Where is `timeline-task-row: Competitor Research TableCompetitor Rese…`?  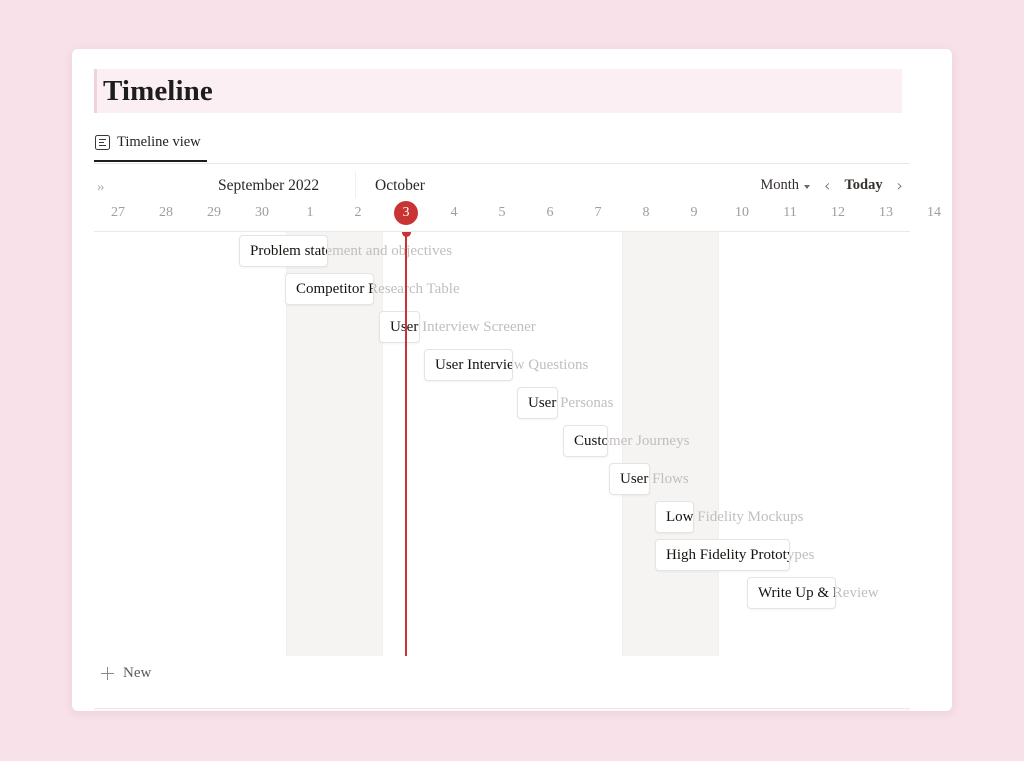
timeline-task-row: Competitor Research TableCompetitor Rese… is located at coordinates (502, 289).